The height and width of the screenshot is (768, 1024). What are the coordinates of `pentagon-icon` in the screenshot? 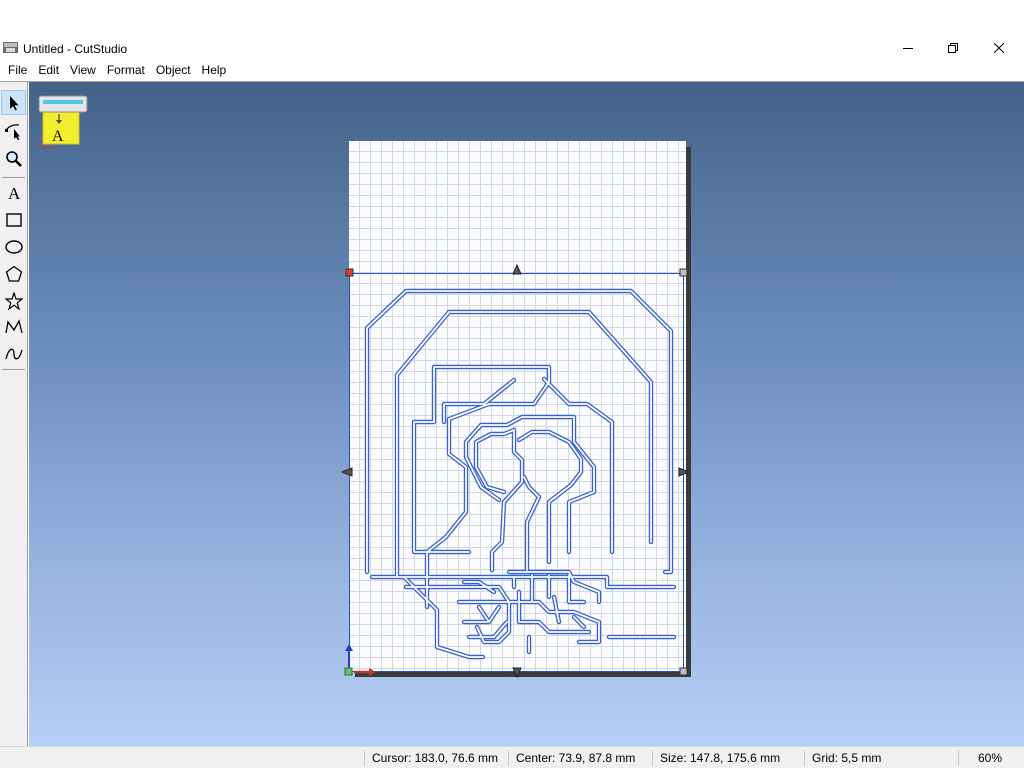 It's located at (13, 273).